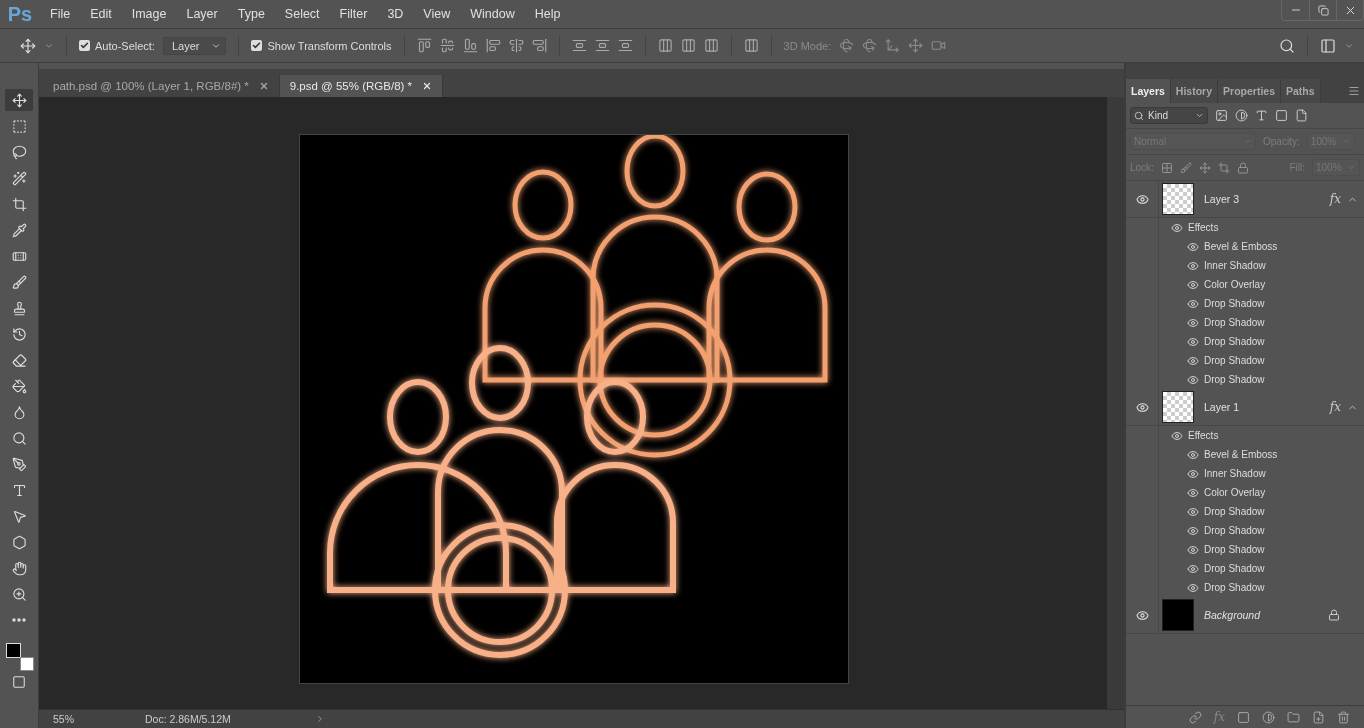 The width and height of the screenshot is (1364, 728). I want to click on paint-bucket-icon, so click(19, 386).